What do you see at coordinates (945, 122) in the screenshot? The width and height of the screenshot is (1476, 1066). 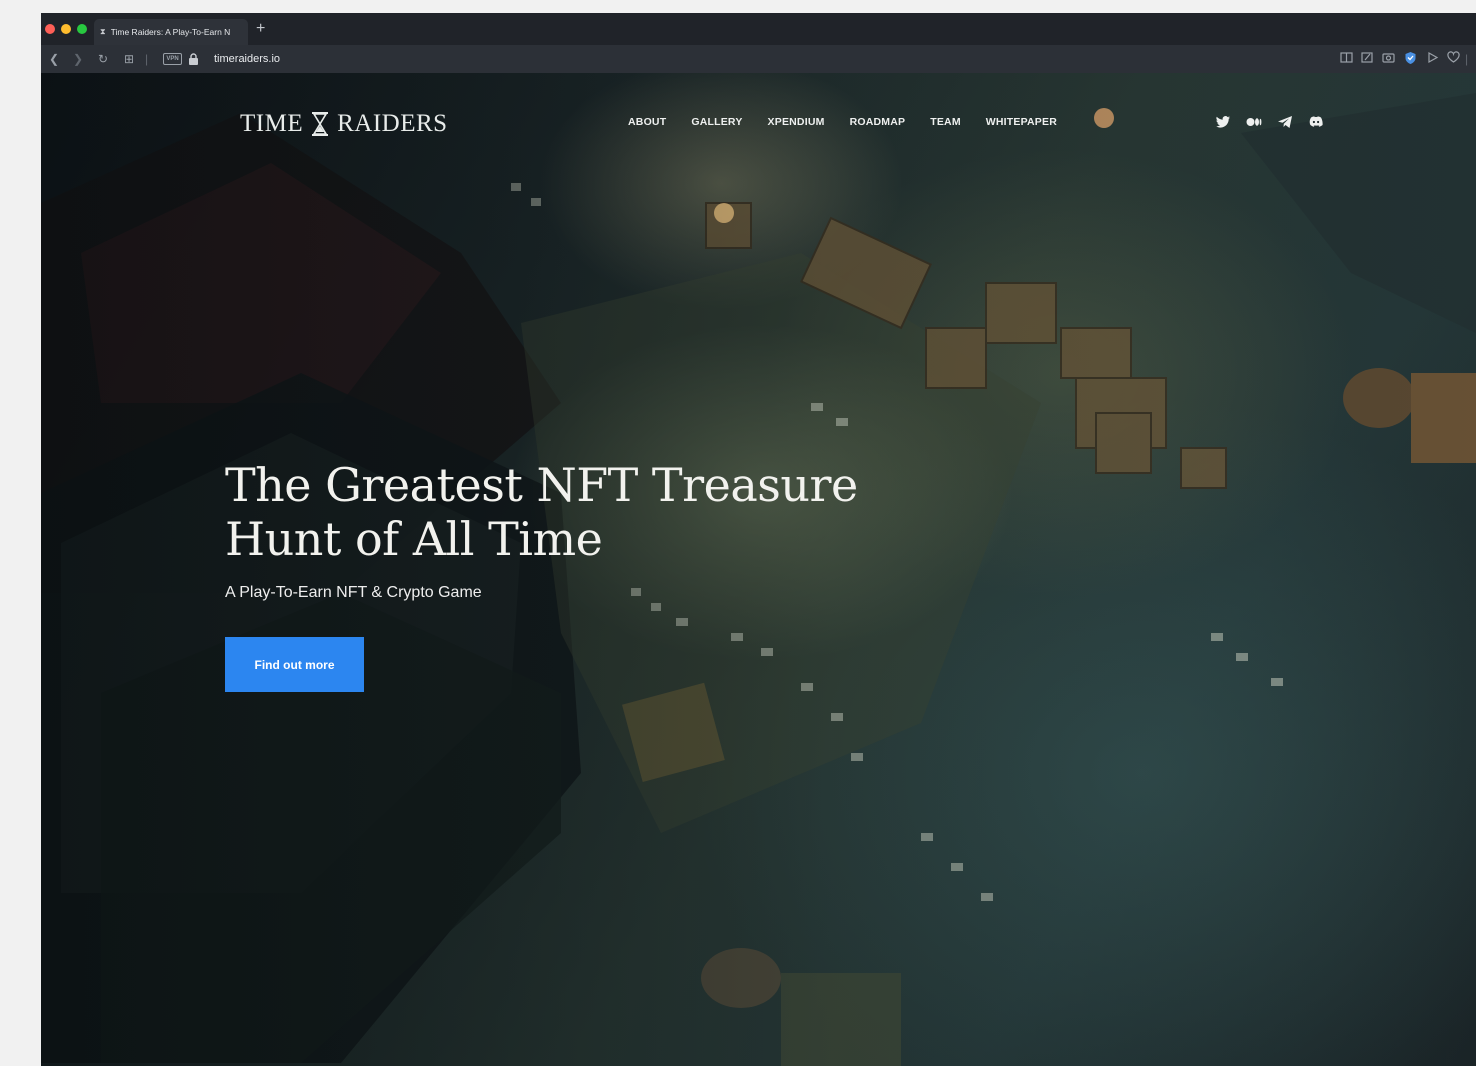 I see `nav-team: TEAM` at bounding box center [945, 122].